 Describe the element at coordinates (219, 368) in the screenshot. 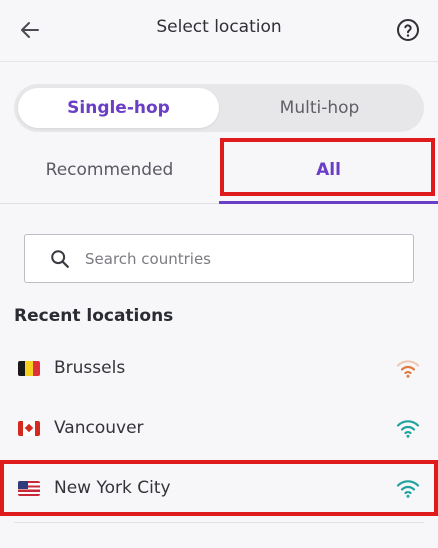

I see `location-item-brussels: Brussels` at that location.